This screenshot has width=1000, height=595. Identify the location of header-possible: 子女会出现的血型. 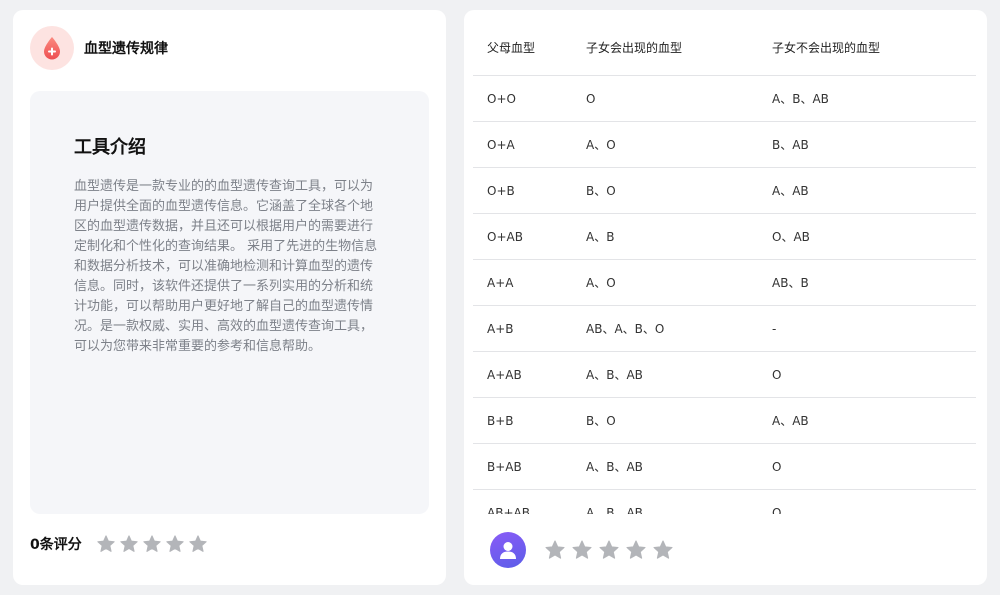
(634, 48).